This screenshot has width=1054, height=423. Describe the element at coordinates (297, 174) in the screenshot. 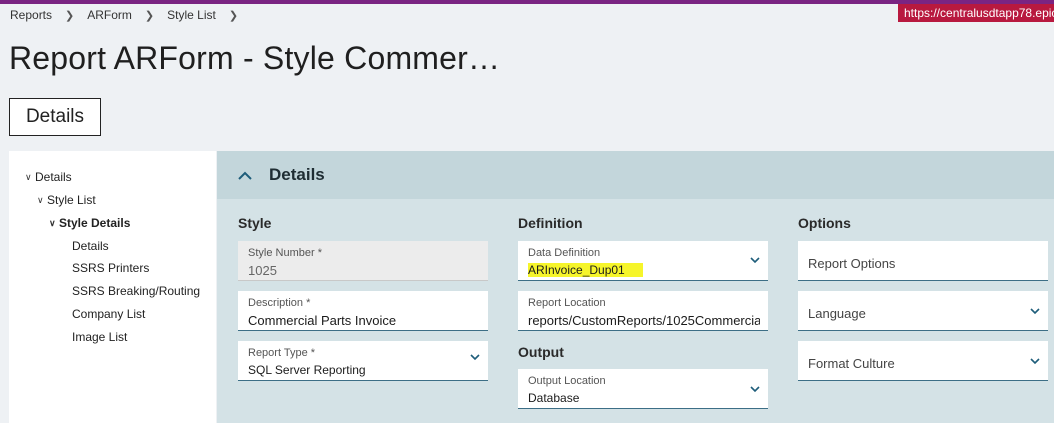

I see `details-panel-title: Details` at that location.